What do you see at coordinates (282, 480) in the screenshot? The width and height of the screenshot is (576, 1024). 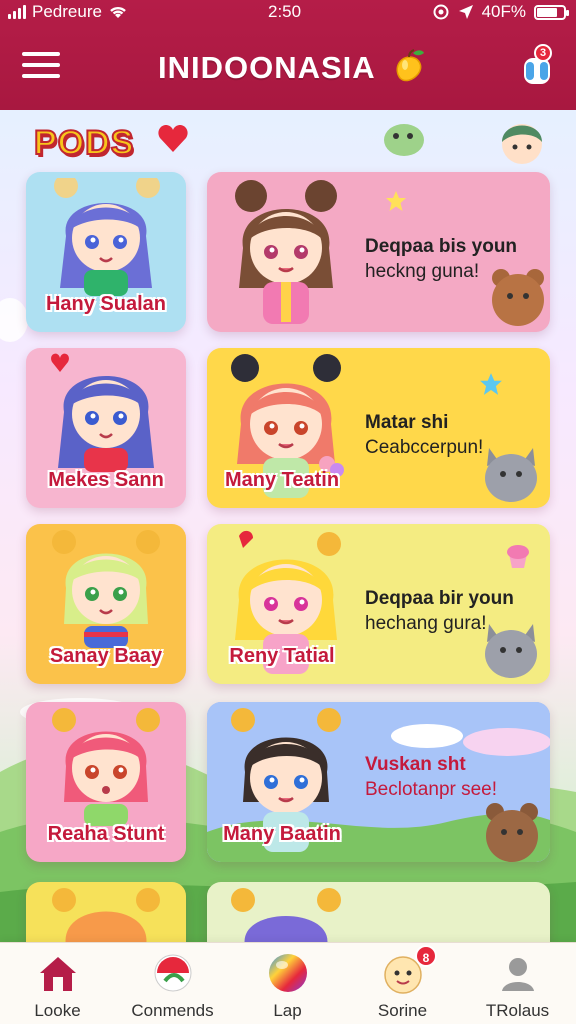 I see `character-name: Many Teatin` at bounding box center [282, 480].